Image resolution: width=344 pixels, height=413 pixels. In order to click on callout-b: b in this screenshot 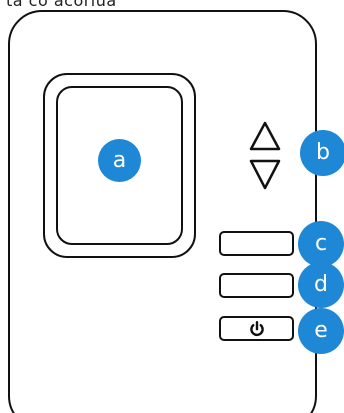, I will do `click(322, 153)`.